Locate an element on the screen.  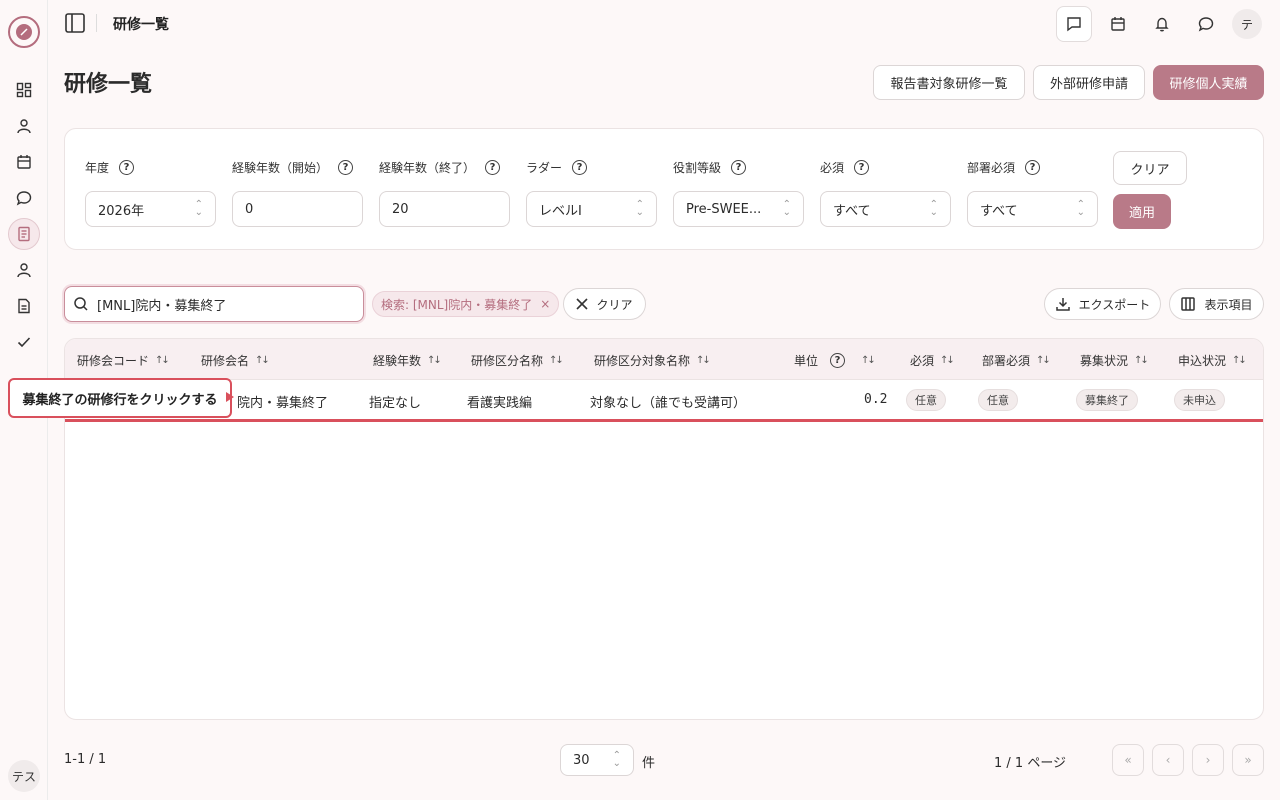
exp-start-label-text: 経験年数（開始） is located at coordinates (280, 168).